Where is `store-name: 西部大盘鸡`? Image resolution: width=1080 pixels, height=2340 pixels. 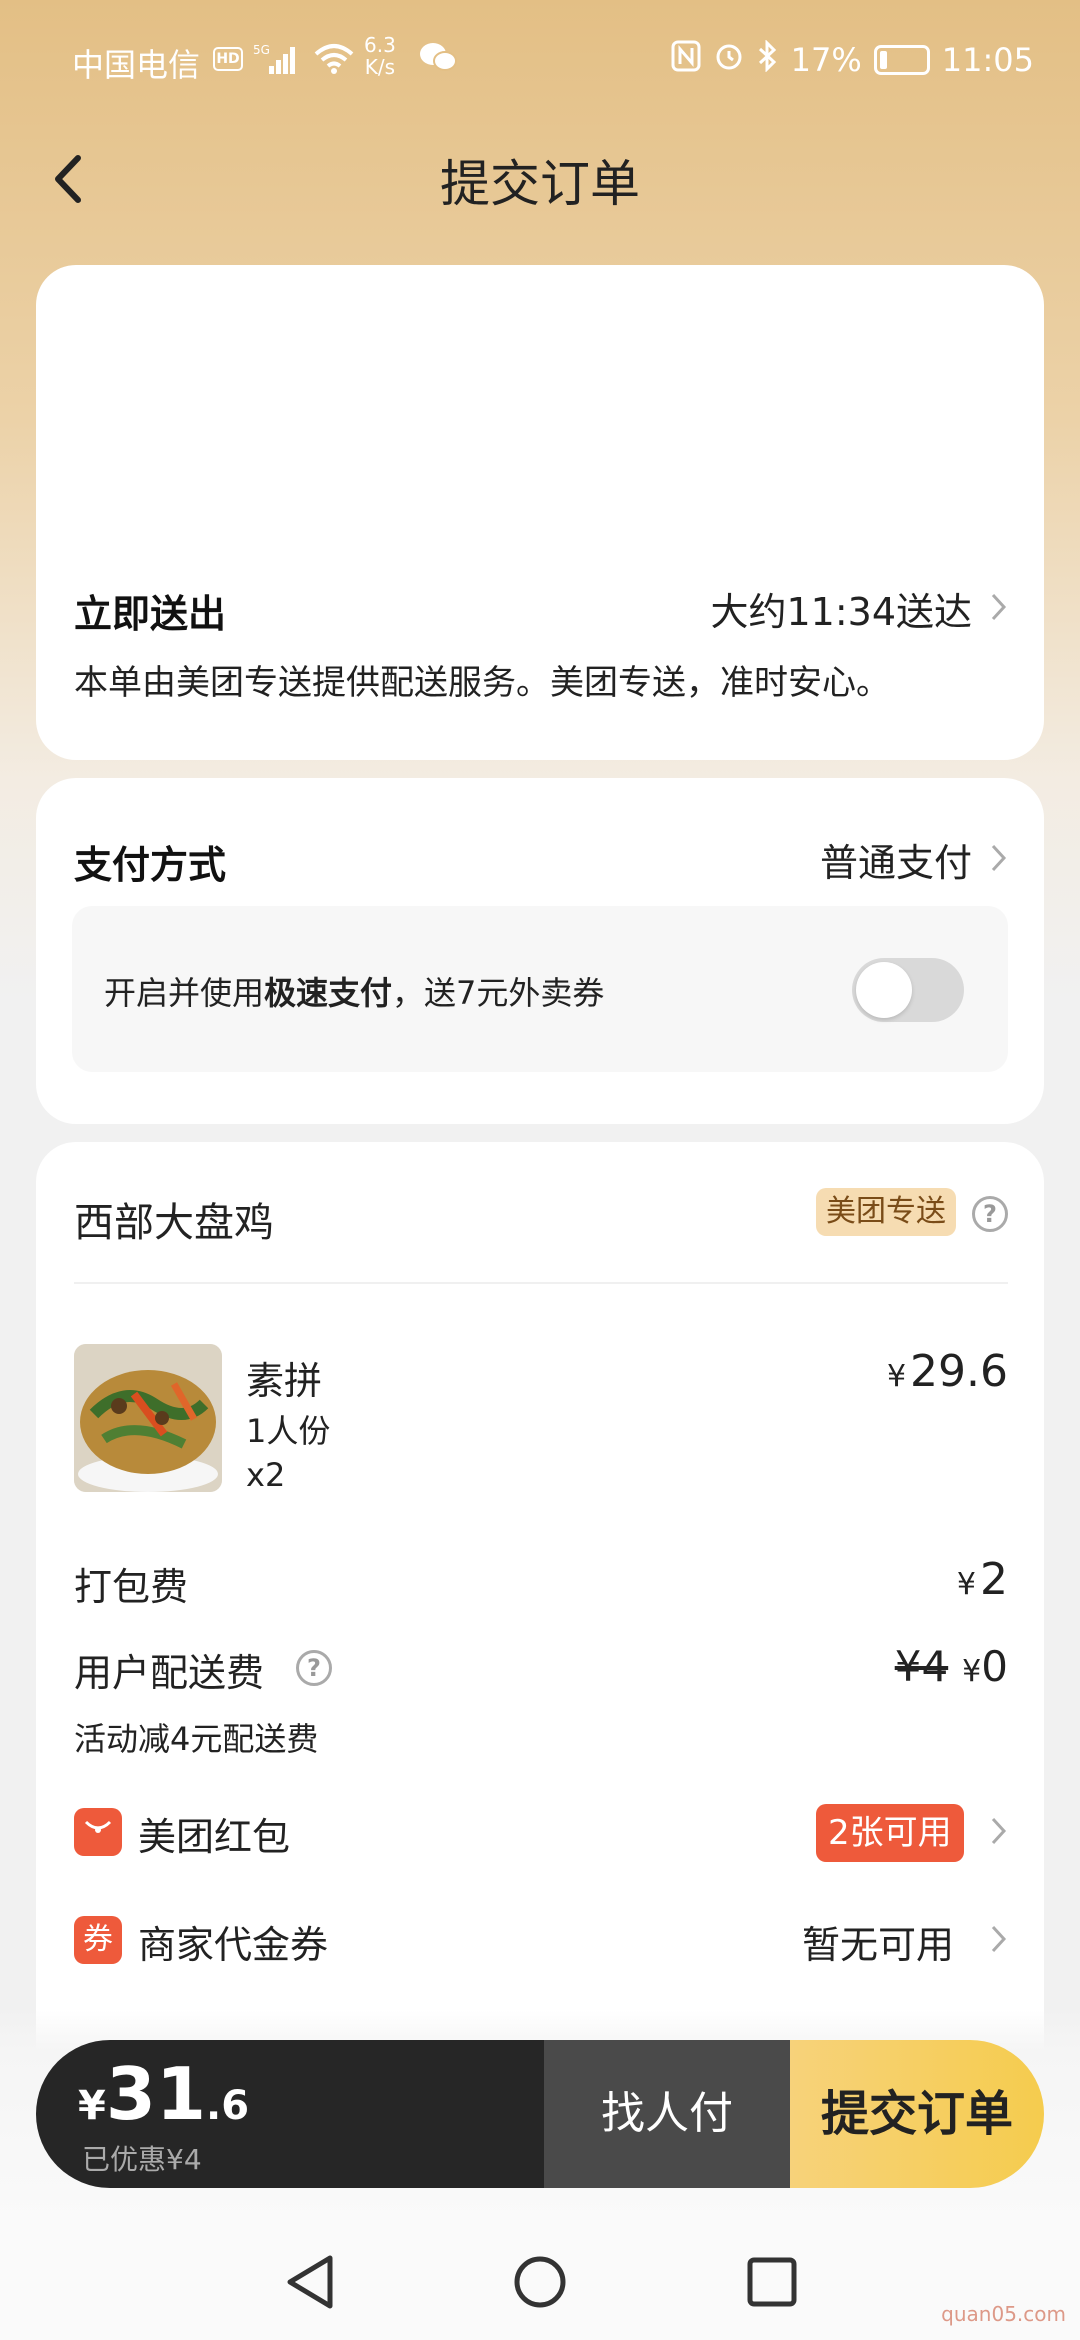 store-name: 西部大盘鸡 is located at coordinates (174, 1219).